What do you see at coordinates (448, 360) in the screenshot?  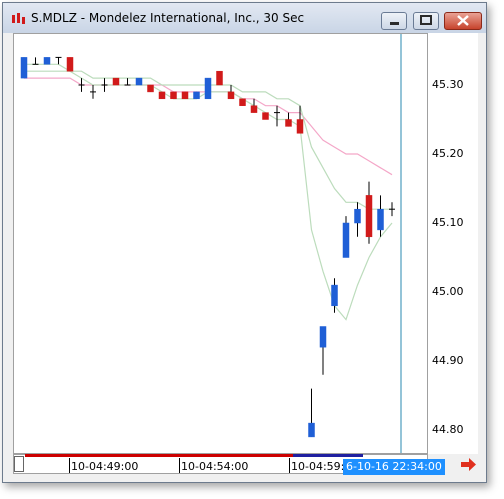 I see `price-tick-label: 44.90` at bounding box center [448, 360].